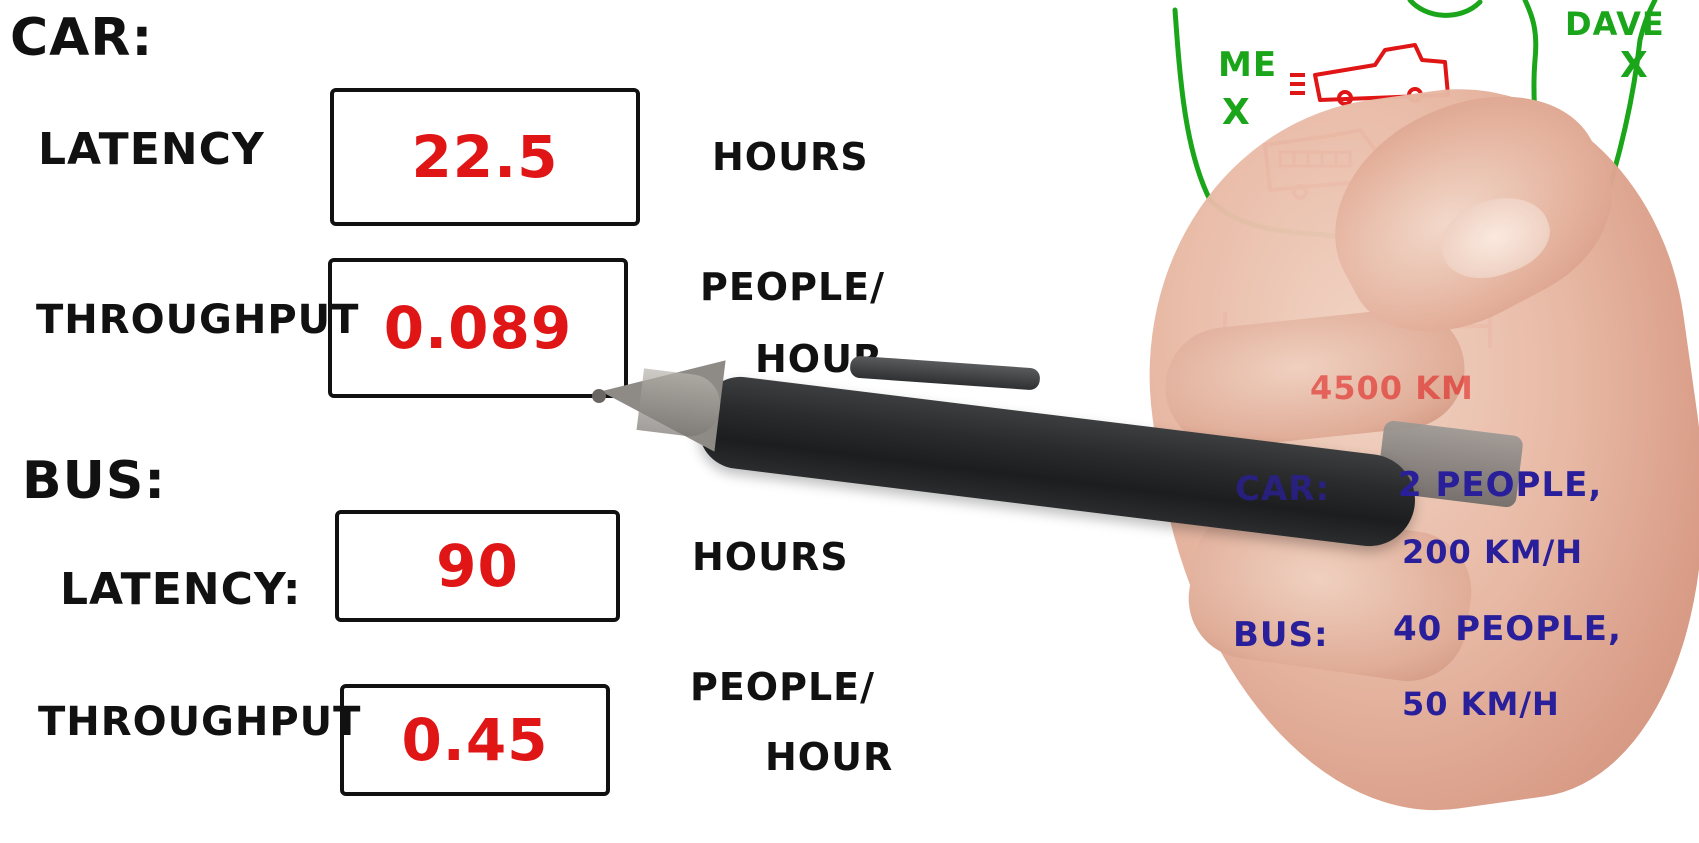 This screenshot has width=1699, height=843. I want to click on bus-latency-box: 90, so click(477, 566).